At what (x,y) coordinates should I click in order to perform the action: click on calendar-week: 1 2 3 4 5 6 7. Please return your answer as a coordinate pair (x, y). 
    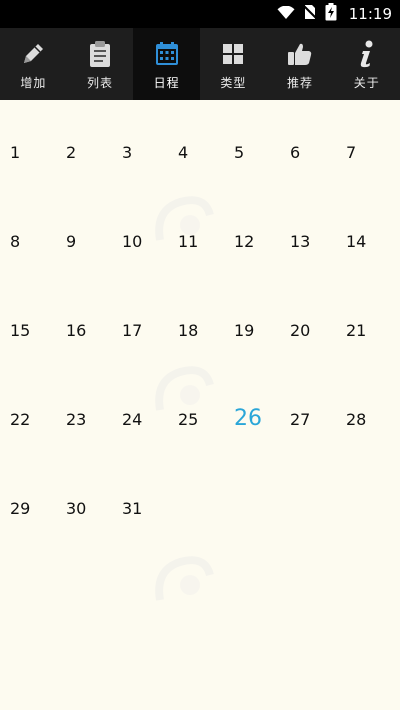
    Looking at the image, I should click on (200, 165).